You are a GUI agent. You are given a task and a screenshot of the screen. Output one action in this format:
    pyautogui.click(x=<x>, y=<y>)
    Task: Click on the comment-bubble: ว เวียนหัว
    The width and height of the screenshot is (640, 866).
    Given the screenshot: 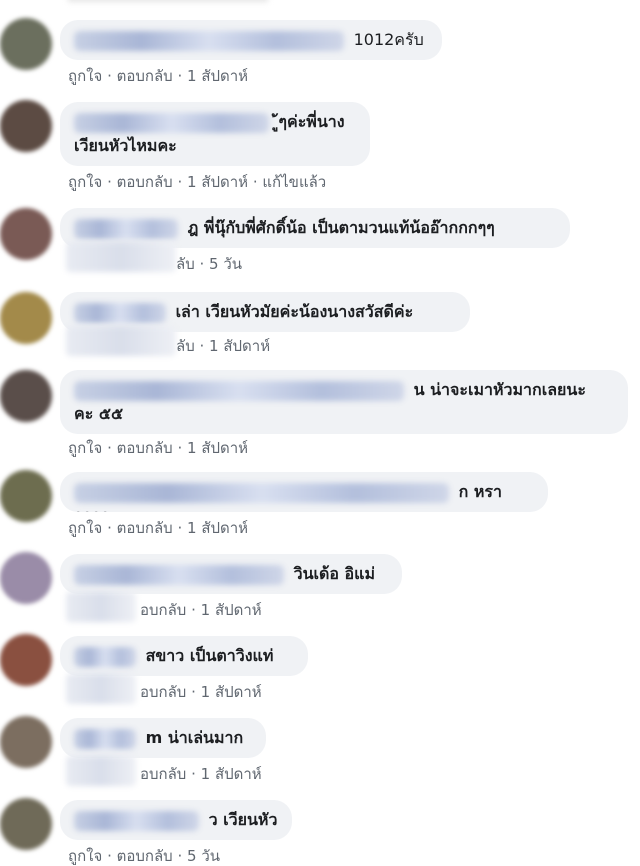 What is the action you would take?
    pyautogui.click(x=176, y=820)
    